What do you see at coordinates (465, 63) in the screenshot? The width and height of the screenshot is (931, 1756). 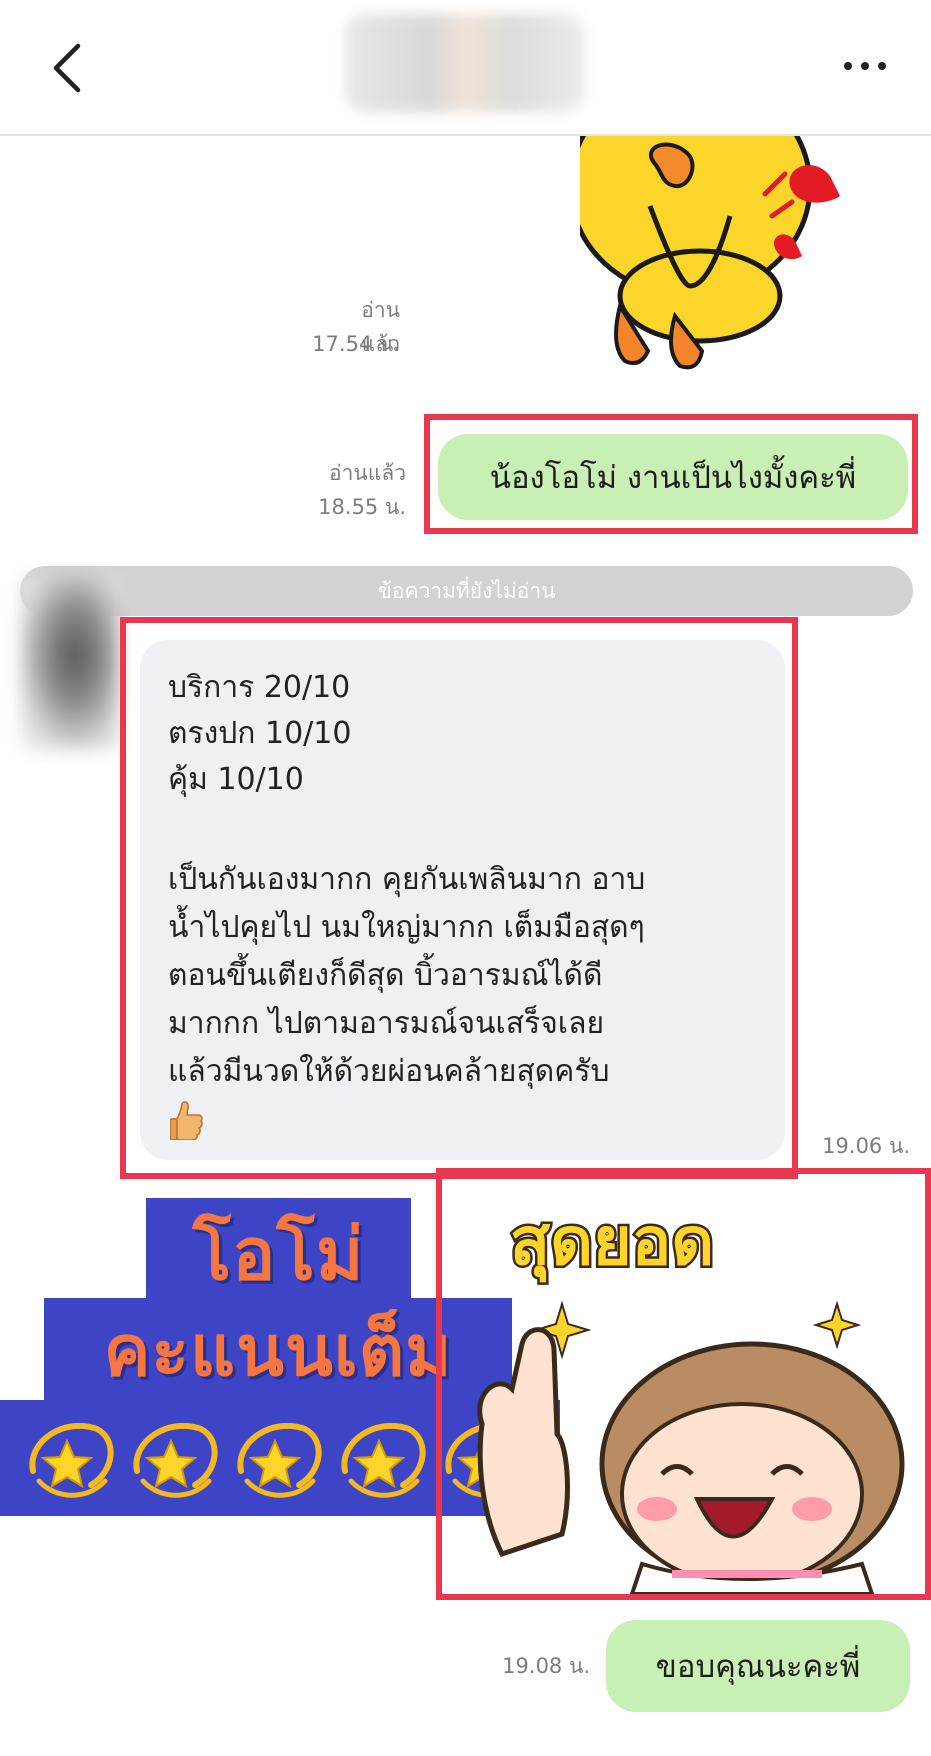 I see `chat-title-blurred` at bounding box center [465, 63].